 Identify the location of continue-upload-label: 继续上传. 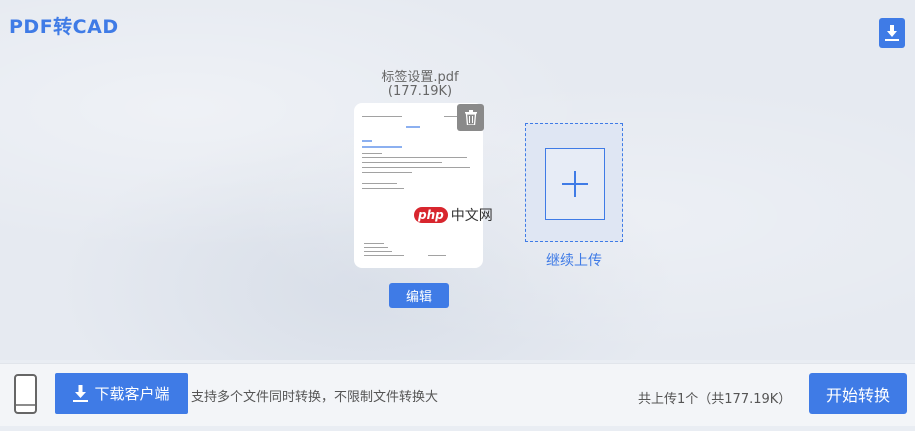
(574, 260).